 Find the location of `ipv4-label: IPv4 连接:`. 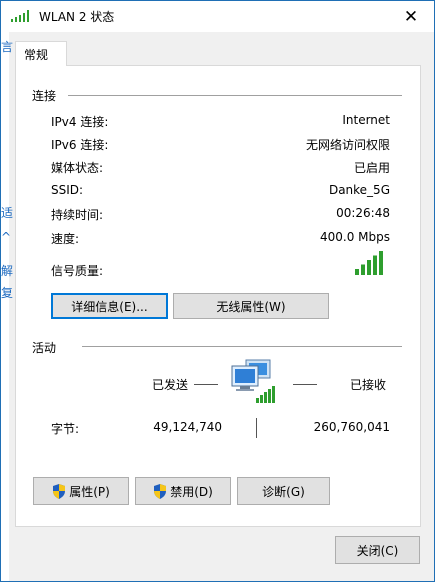

ipv4-label: IPv4 连接: is located at coordinates (80, 122).